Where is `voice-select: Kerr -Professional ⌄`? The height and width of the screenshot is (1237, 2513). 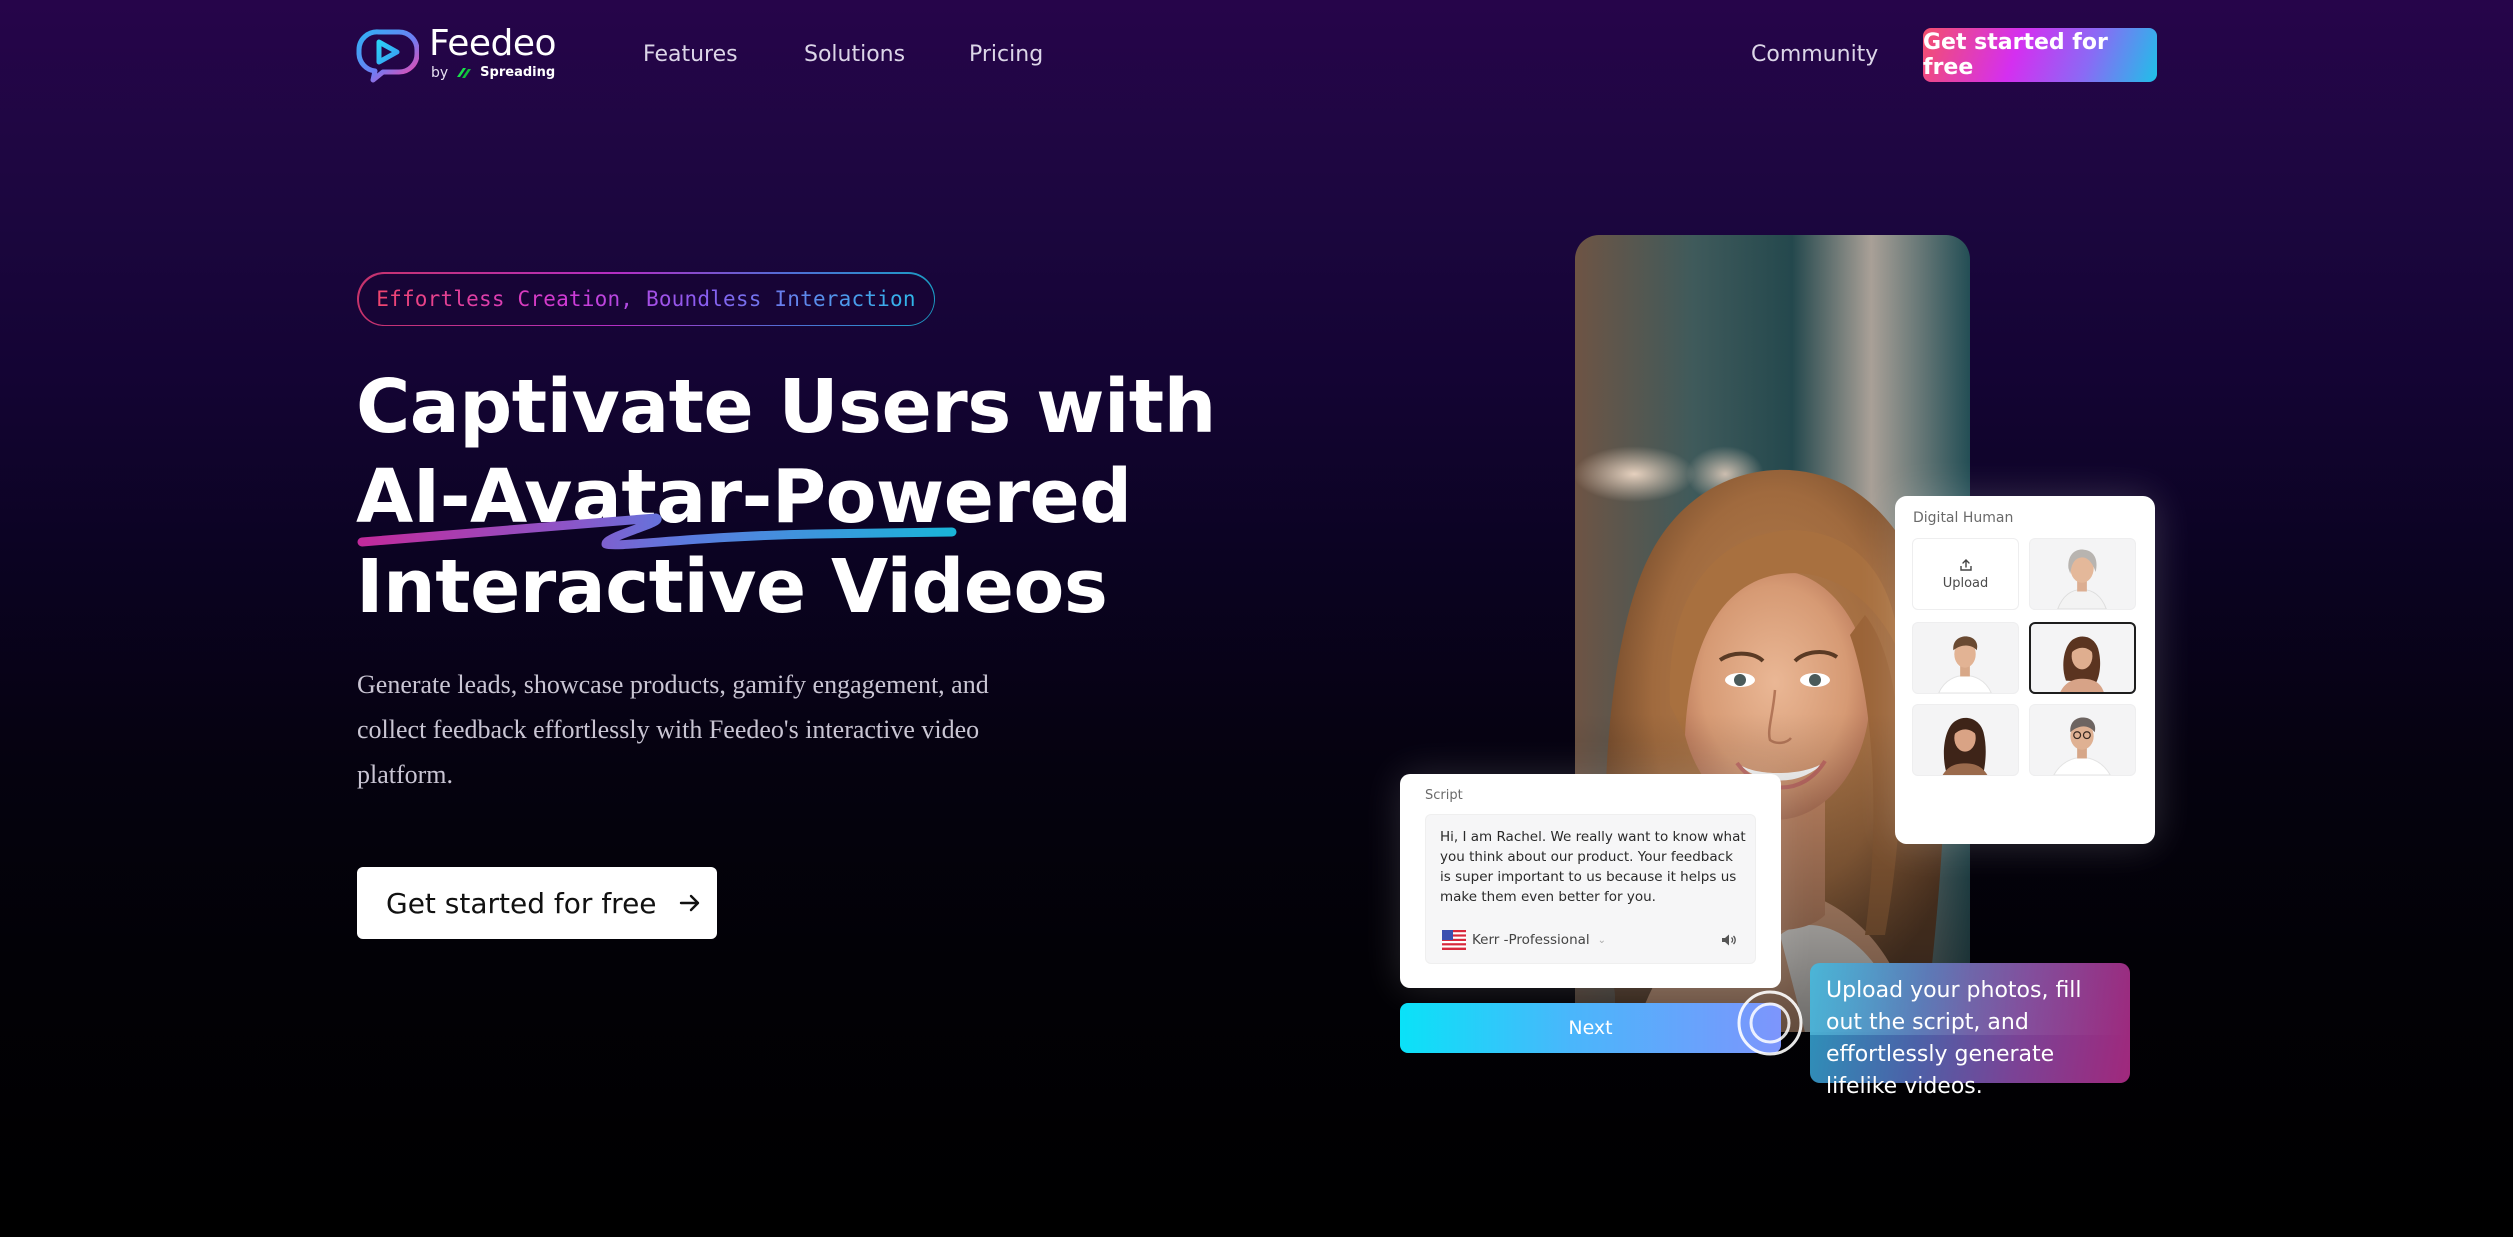 voice-select: Kerr -Professional ⌄ is located at coordinates (1524, 940).